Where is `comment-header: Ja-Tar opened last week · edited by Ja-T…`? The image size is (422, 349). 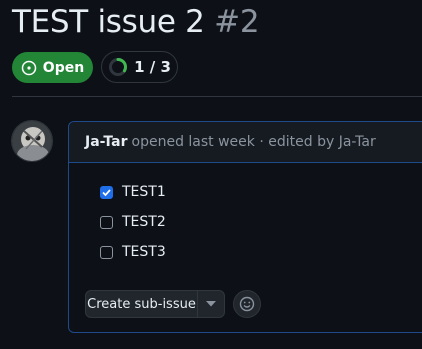
comment-header: Ja-Tar opened last week · edited by Ja-T… is located at coordinates (245, 142).